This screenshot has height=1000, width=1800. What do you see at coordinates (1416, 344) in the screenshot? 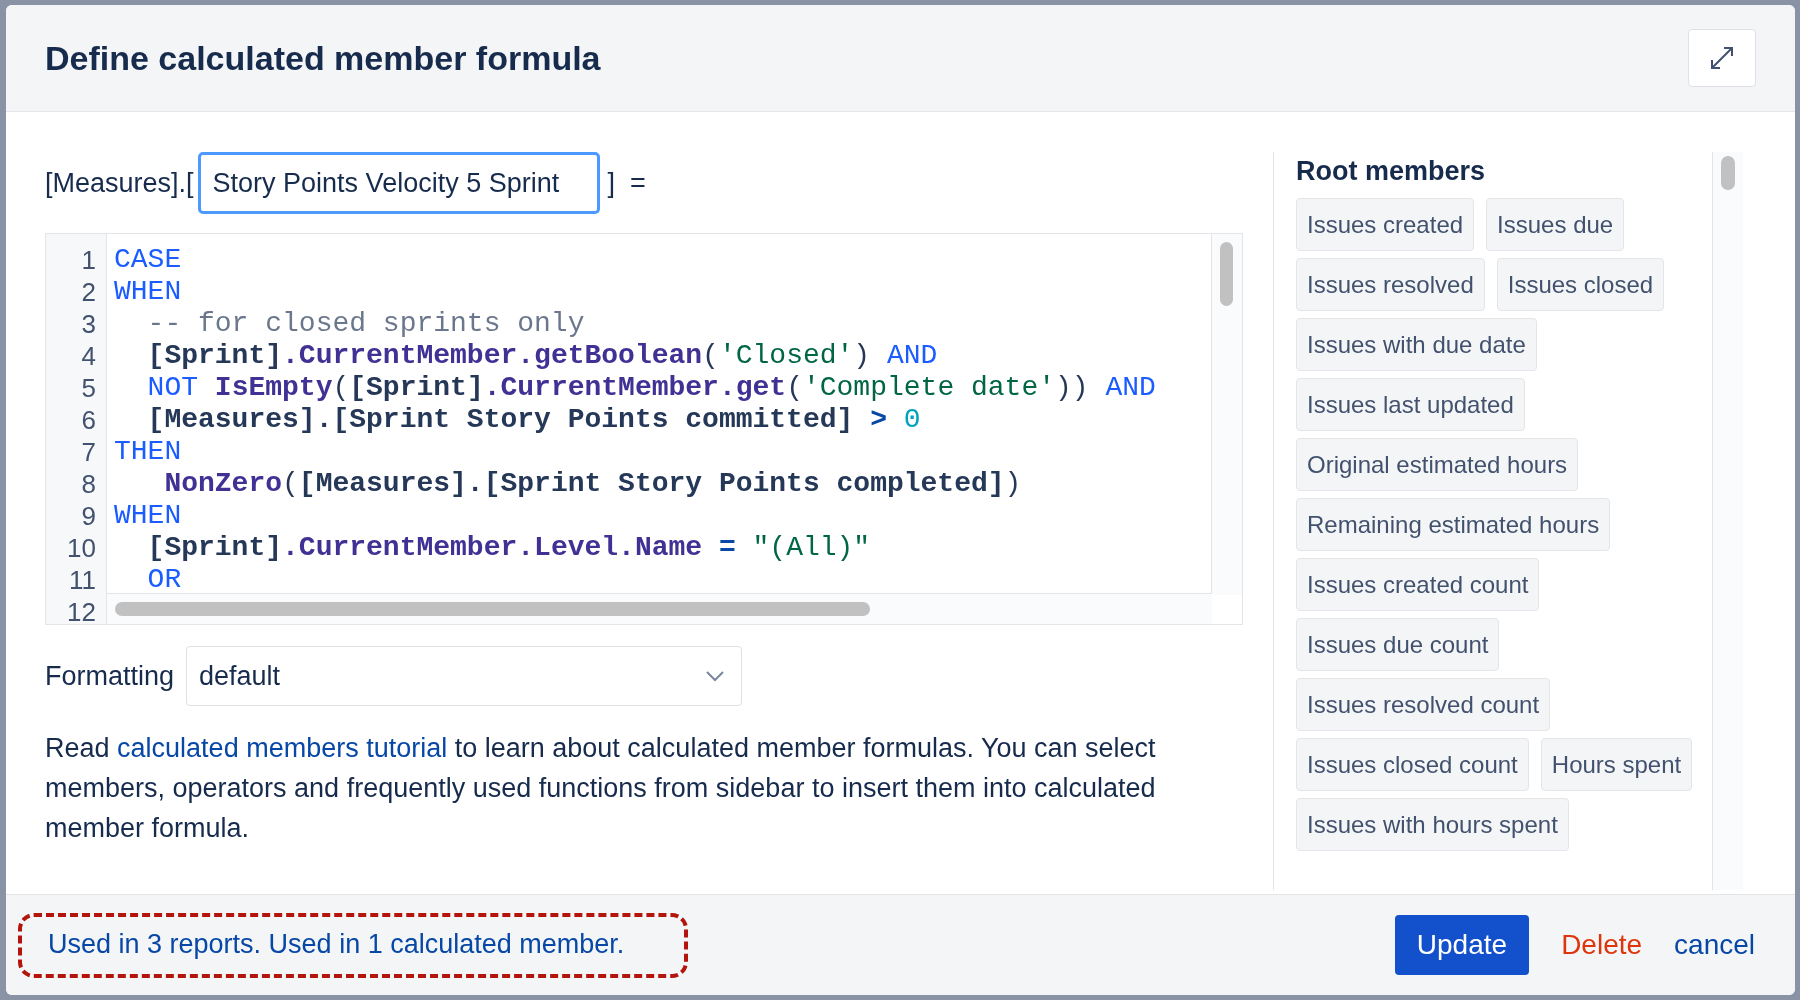
I see `member-chip: Issues with due date` at bounding box center [1416, 344].